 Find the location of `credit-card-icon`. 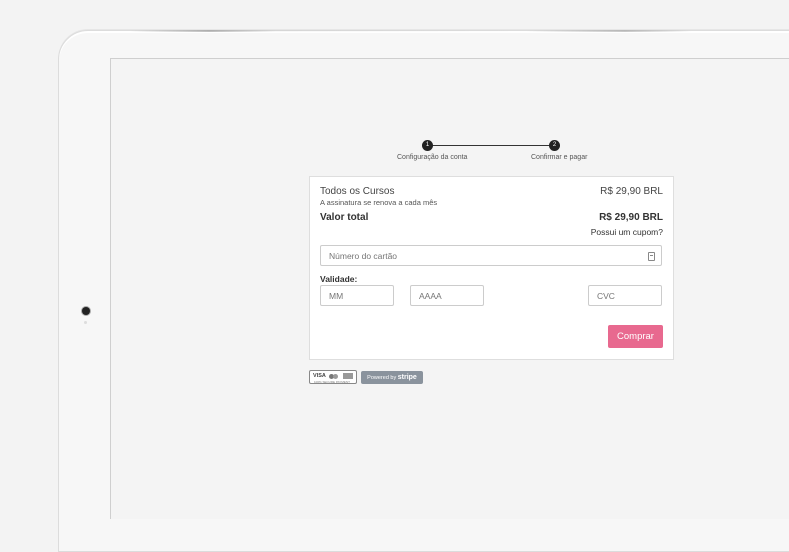

credit-card-icon is located at coordinates (651, 256).